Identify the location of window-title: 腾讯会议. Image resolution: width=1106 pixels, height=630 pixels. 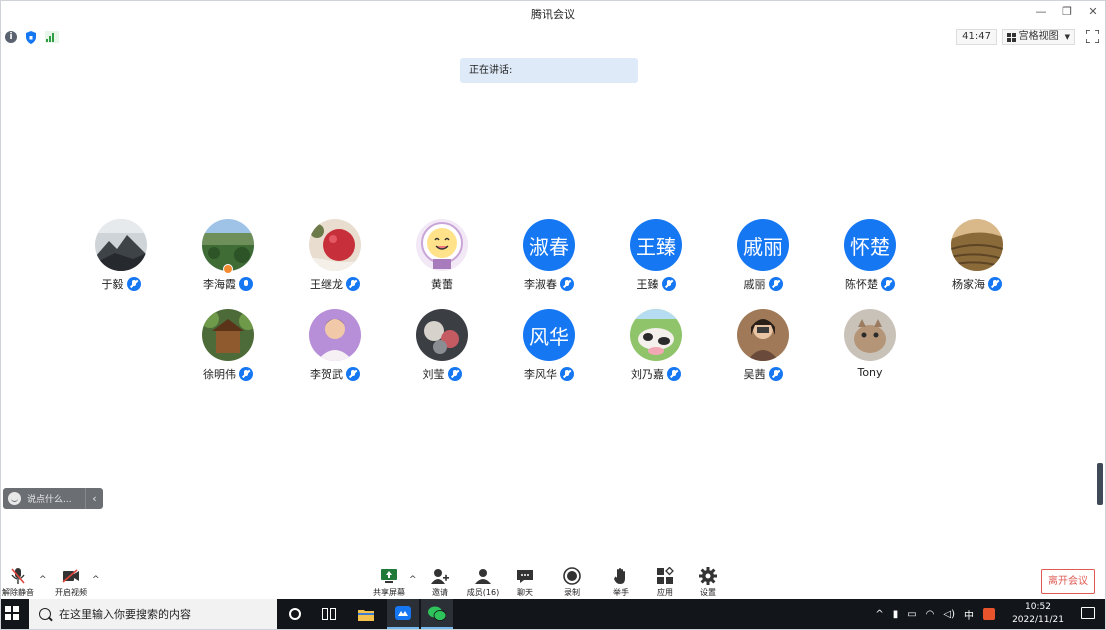
(553, 14).